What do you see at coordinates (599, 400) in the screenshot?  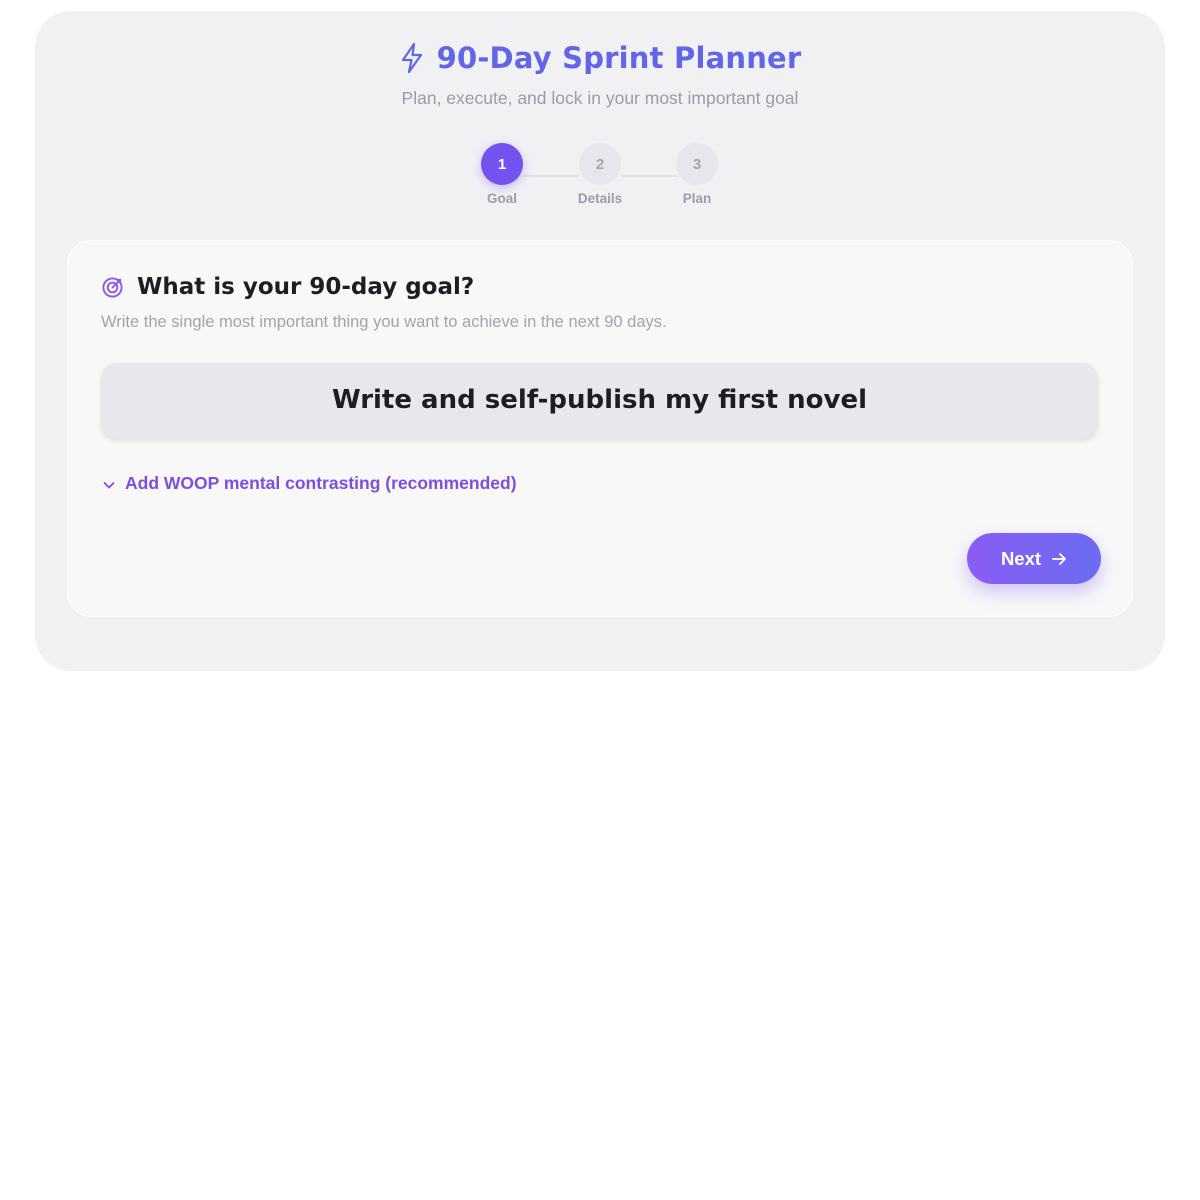 I see `goal-input` at bounding box center [599, 400].